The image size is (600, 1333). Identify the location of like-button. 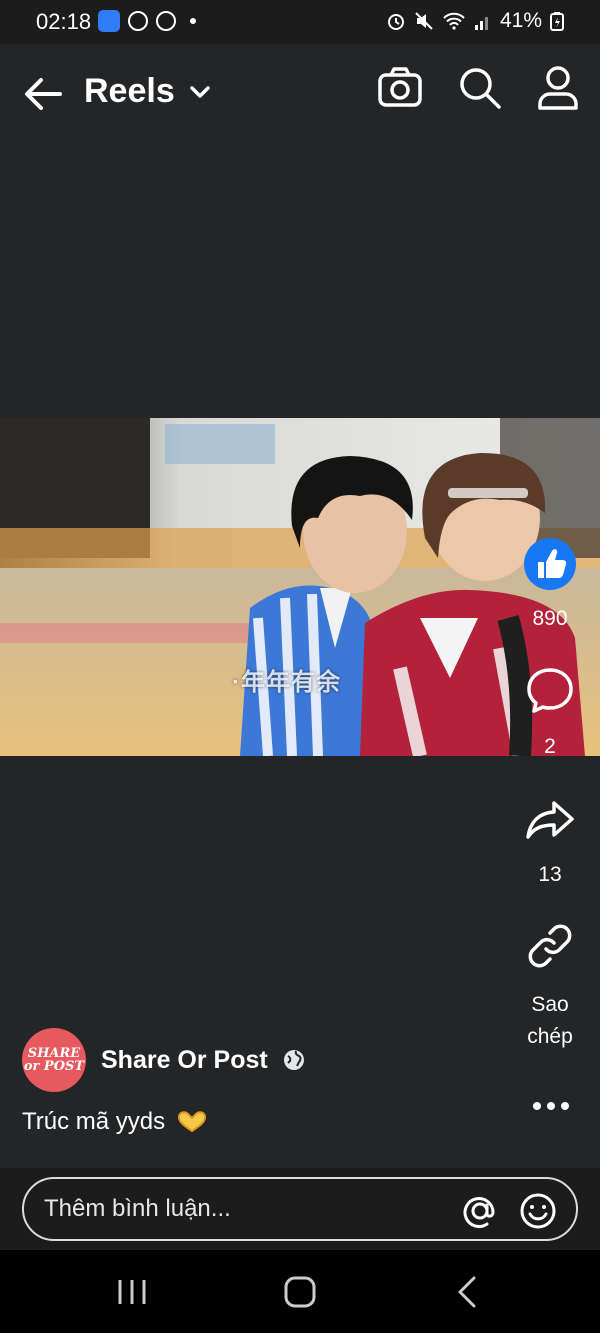
(550, 566).